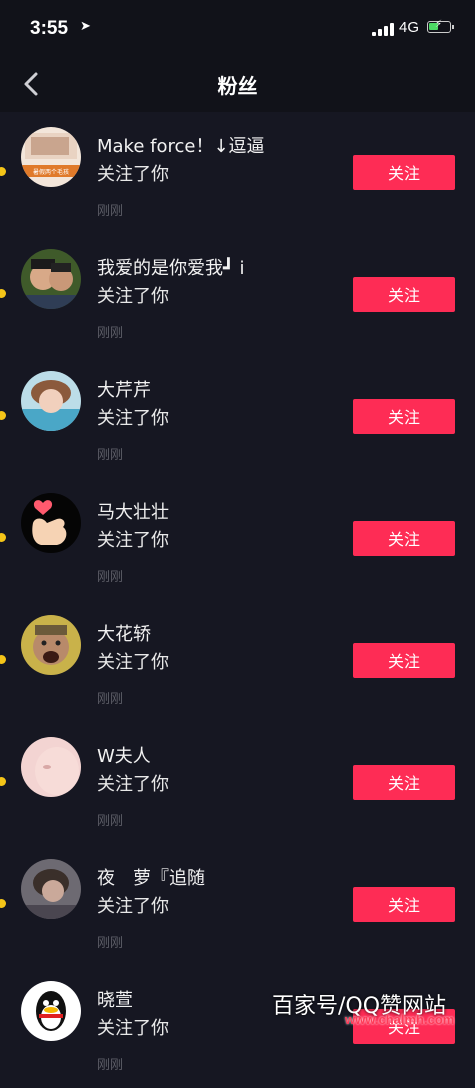 The image size is (475, 1088). What do you see at coordinates (237, 905) in the screenshot?
I see `follower-row: 夜 萝『追随 关注了你 刚刚 关注` at bounding box center [237, 905].